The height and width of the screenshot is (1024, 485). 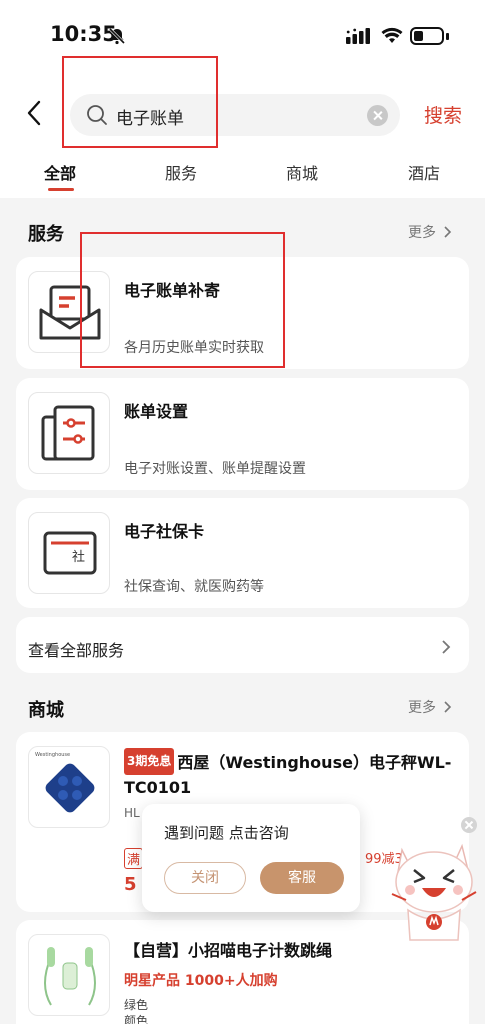 I want to click on back-arrow-icon, so click(x=34, y=115).